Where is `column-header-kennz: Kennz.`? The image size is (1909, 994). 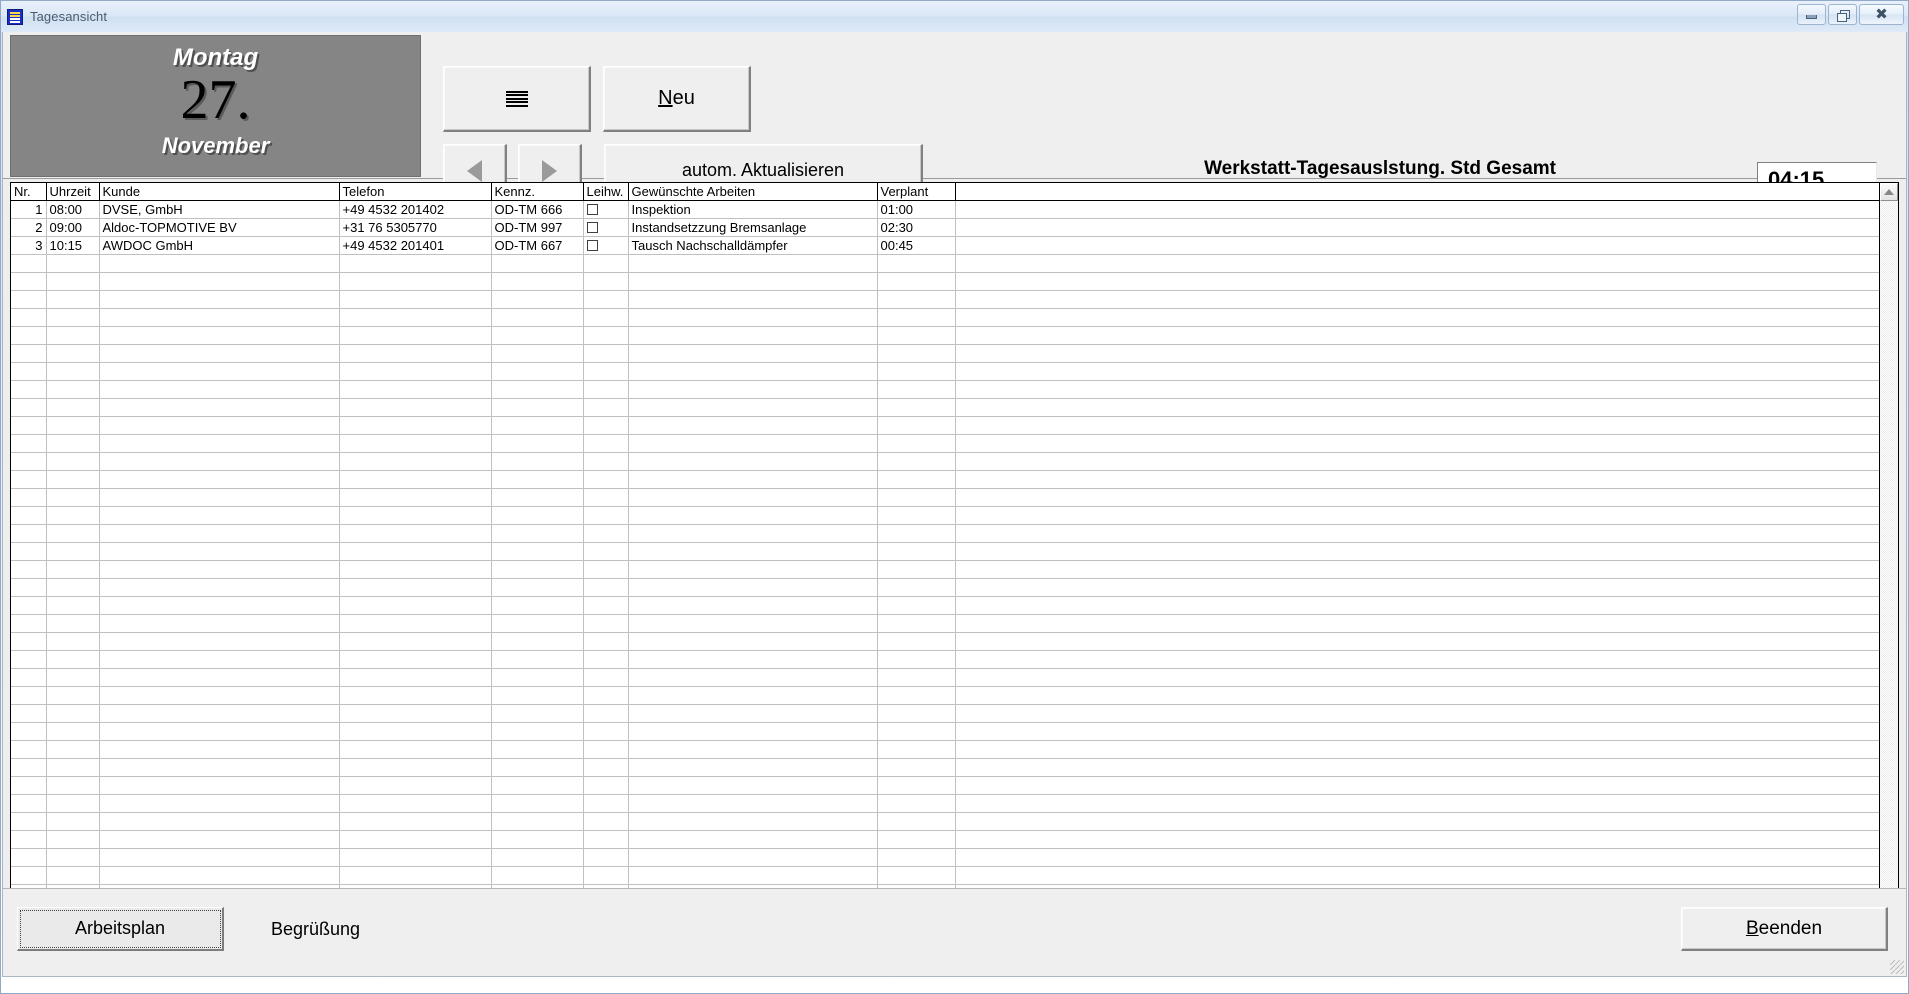
column-header-kennz: Kennz. is located at coordinates (537, 192).